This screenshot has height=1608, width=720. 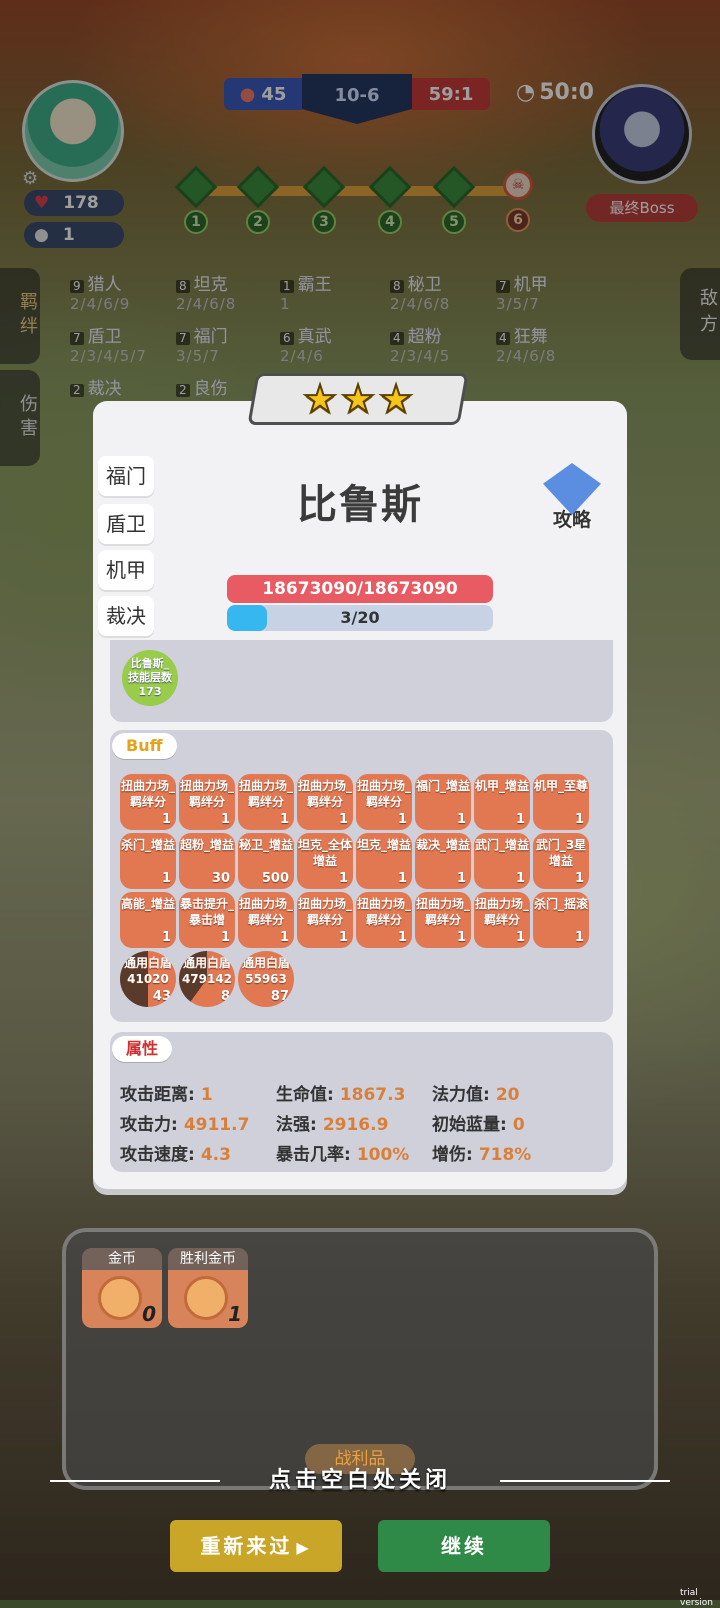 I want to click on buff-label: 杀门_增益, so click(x=147, y=845).